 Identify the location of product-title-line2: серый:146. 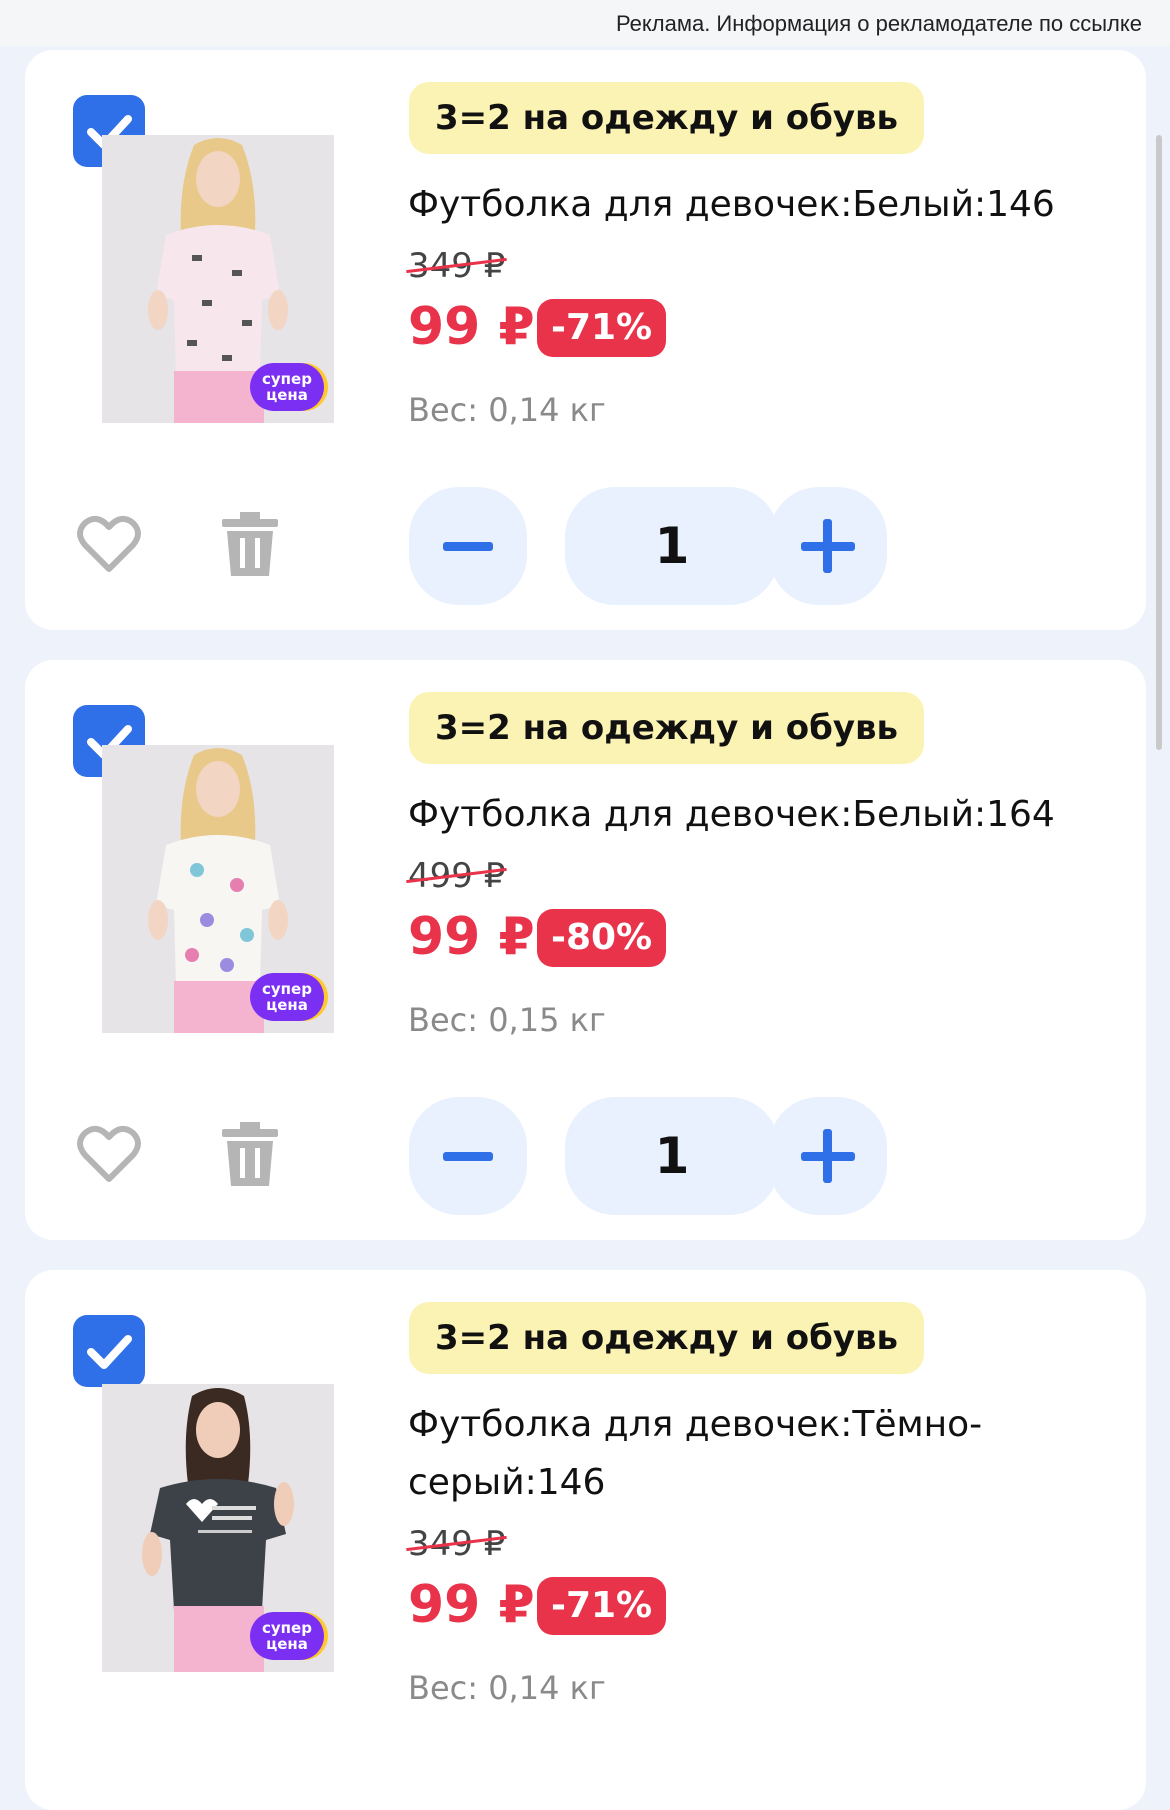
(507, 1482).